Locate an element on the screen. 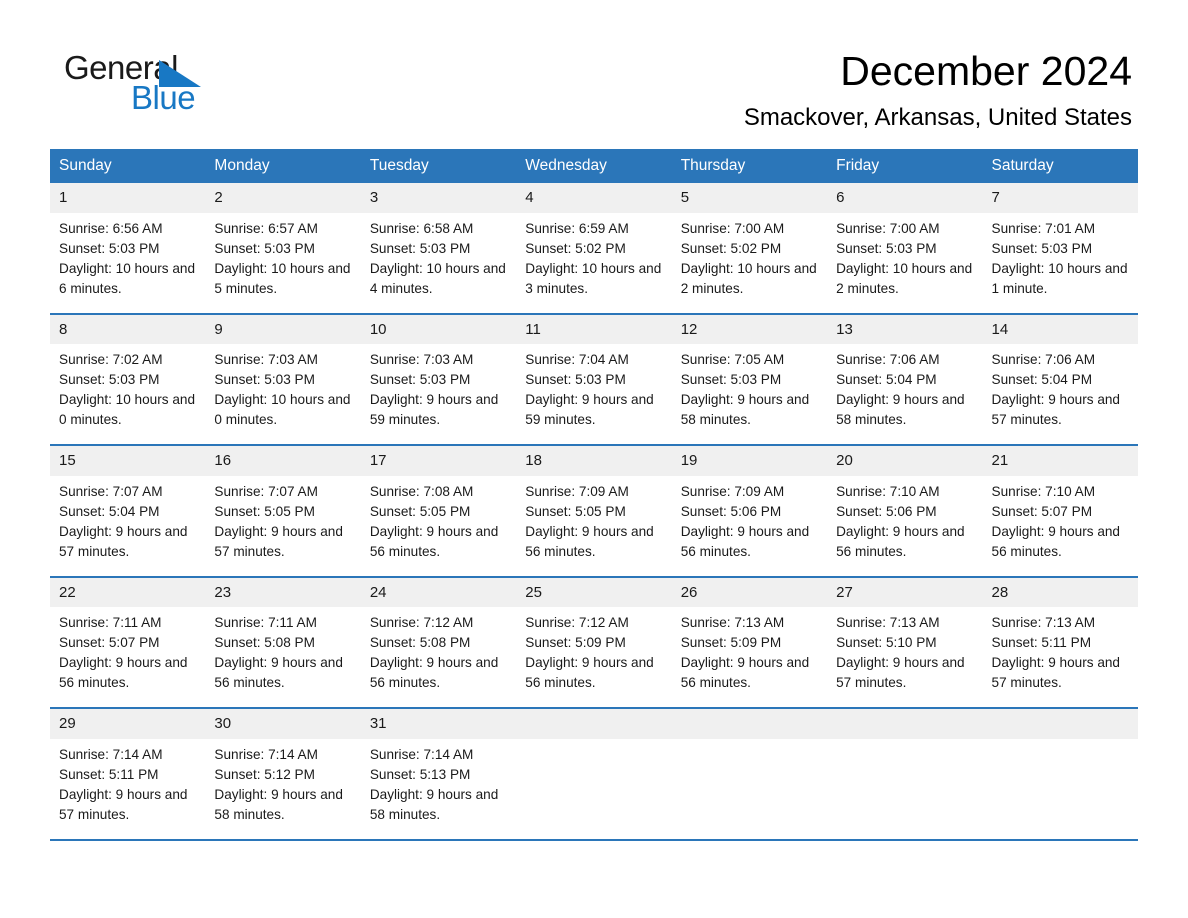  general-blue-logo: General Blue is located at coordinates (156, 82).